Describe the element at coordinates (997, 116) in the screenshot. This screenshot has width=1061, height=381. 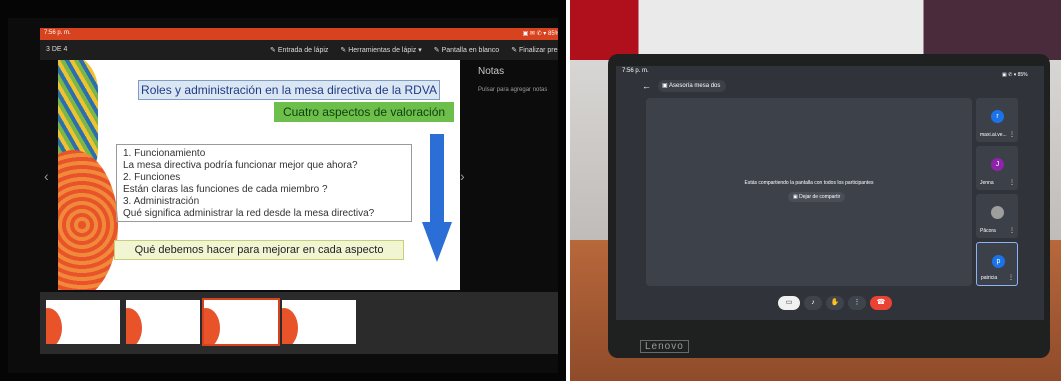
I see `avatar: r` at that location.